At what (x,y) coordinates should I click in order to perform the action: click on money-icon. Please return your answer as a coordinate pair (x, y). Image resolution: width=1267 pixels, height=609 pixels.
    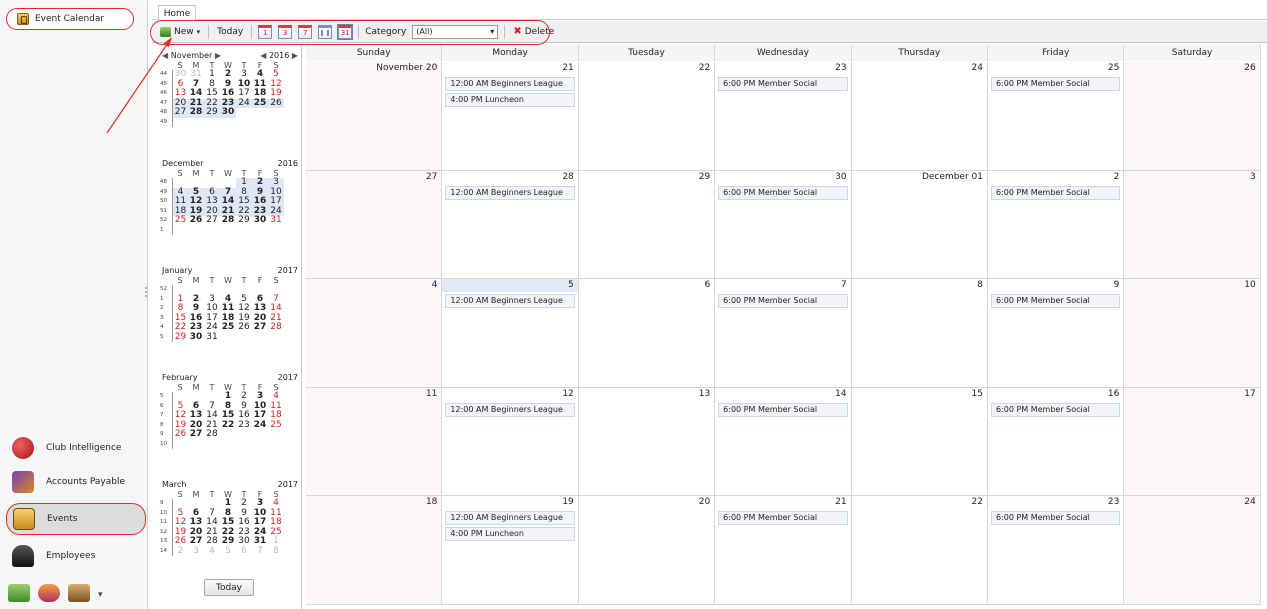
    Looking at the image, I should click on (19, 593).